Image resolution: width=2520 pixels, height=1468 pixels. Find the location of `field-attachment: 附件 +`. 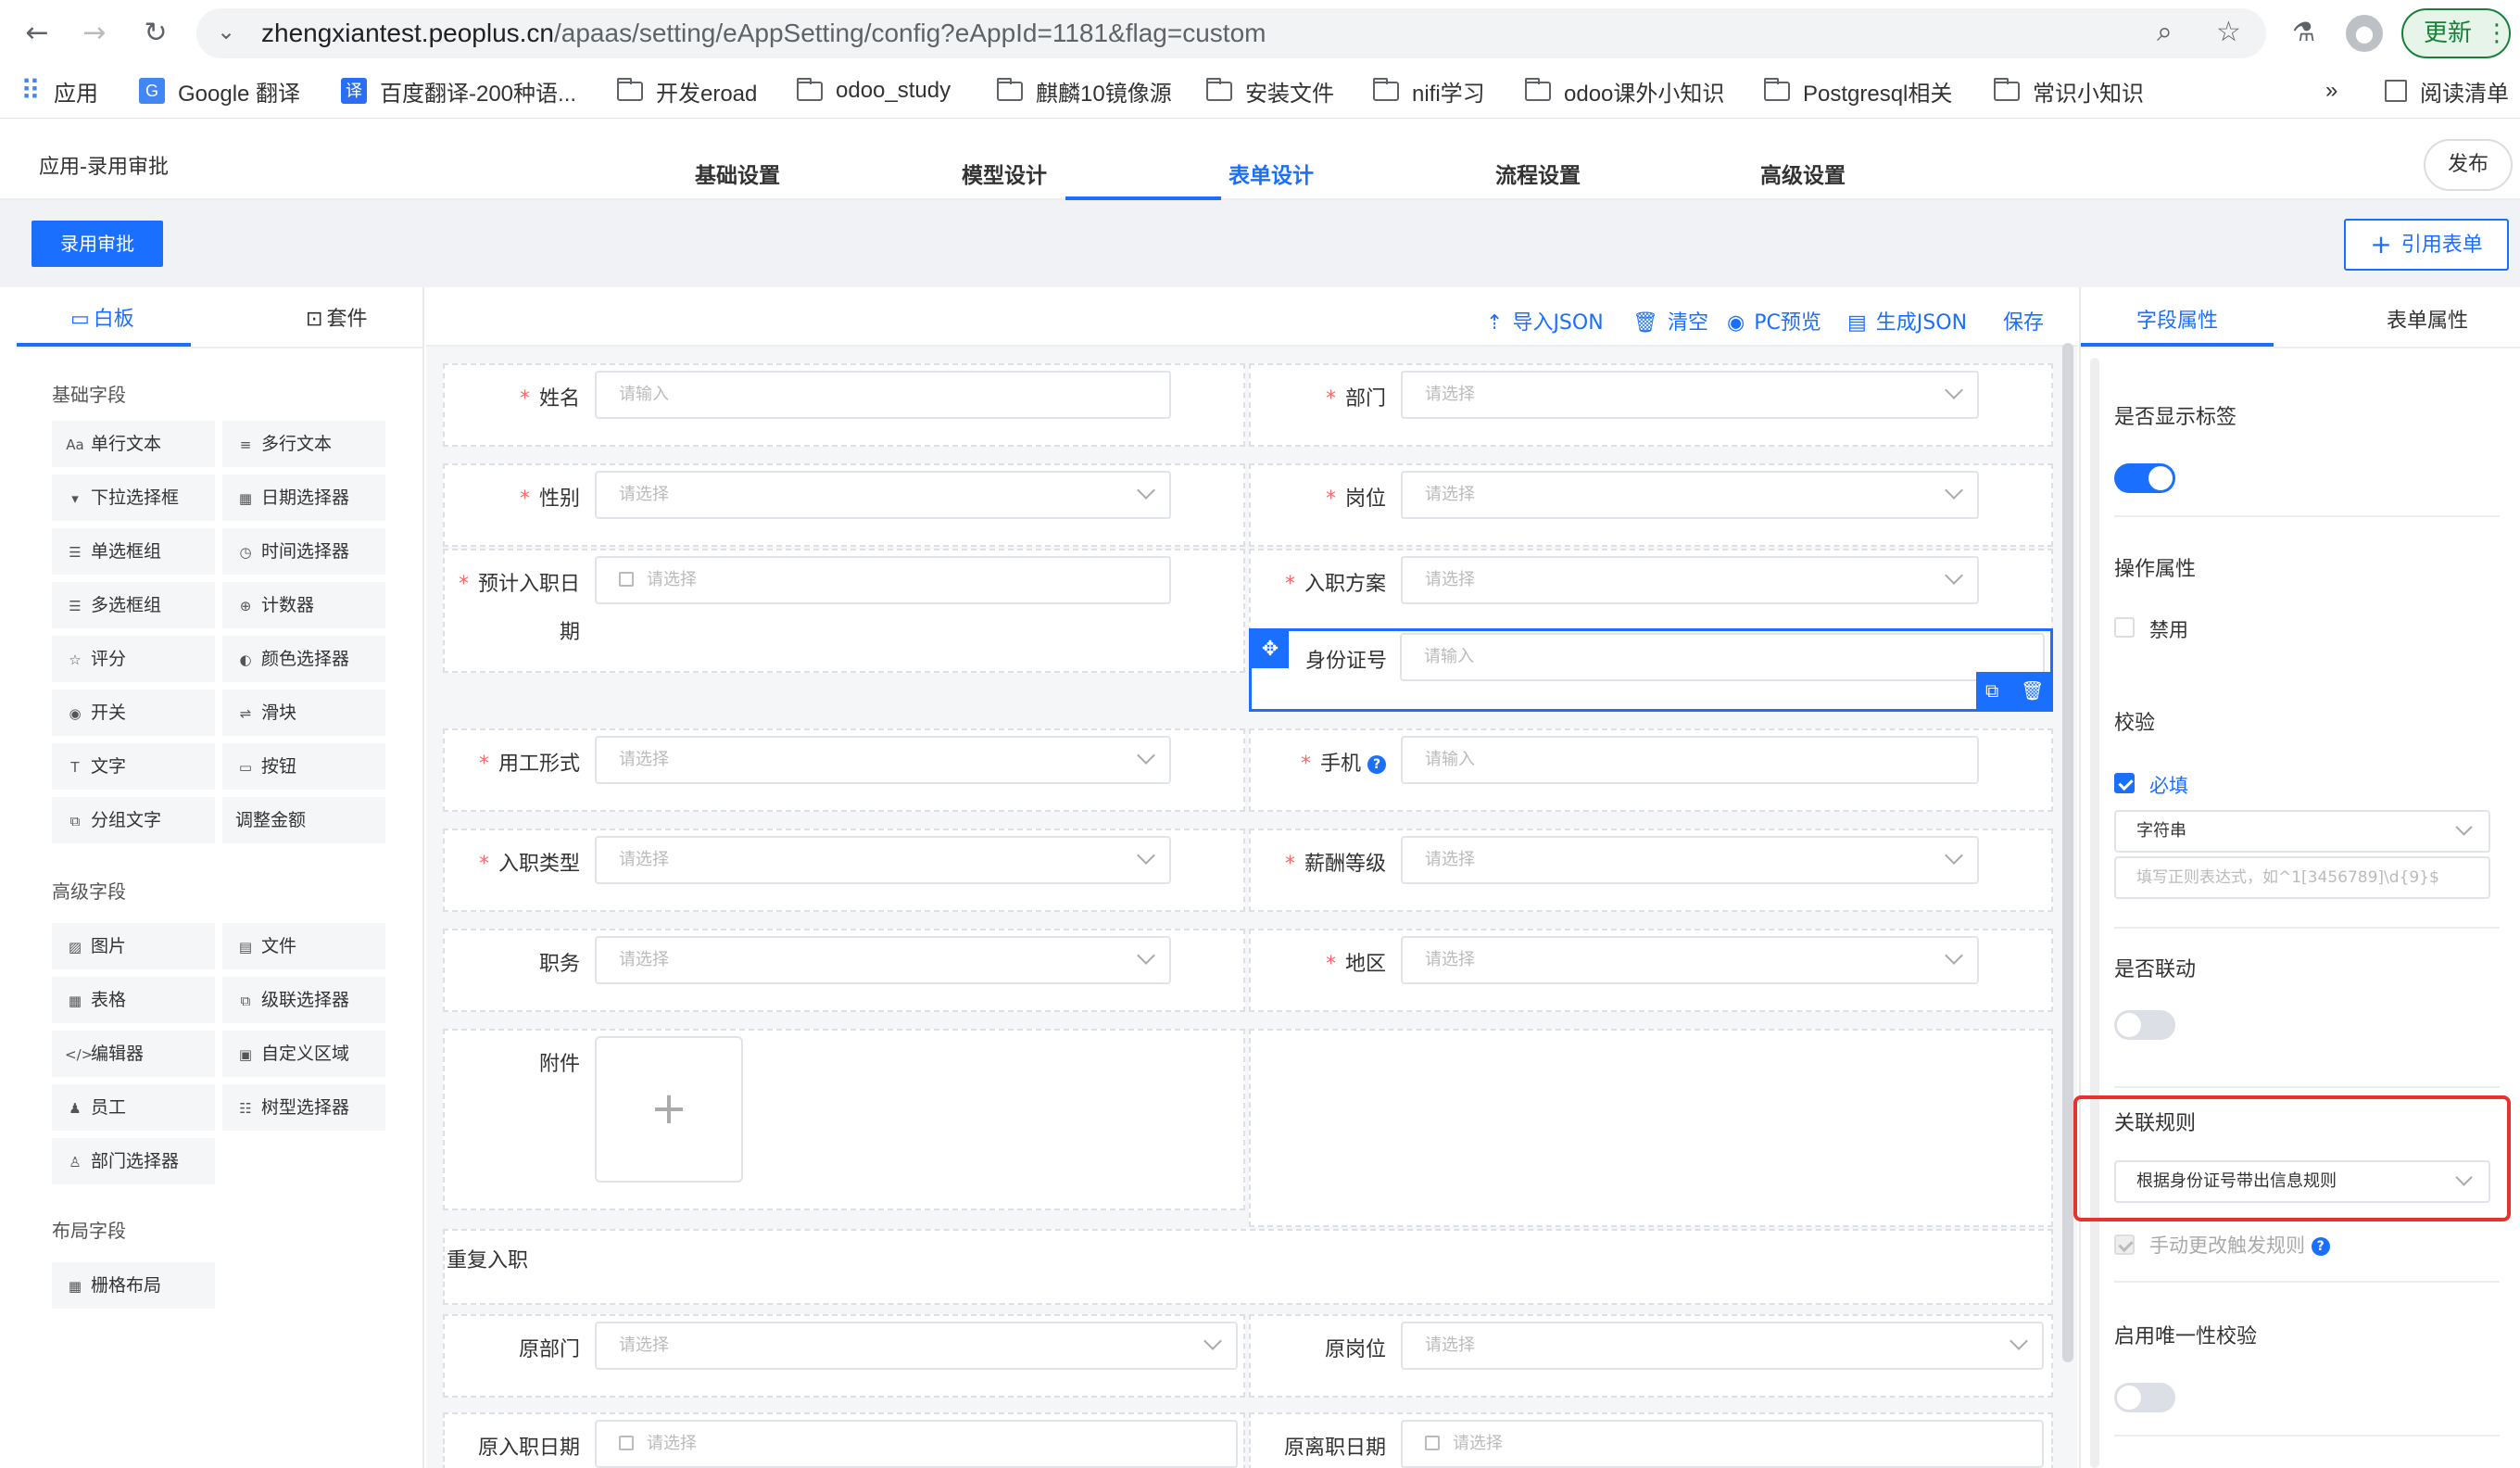

field-attachment: 附件 + is located at coordinates (844, 1119).